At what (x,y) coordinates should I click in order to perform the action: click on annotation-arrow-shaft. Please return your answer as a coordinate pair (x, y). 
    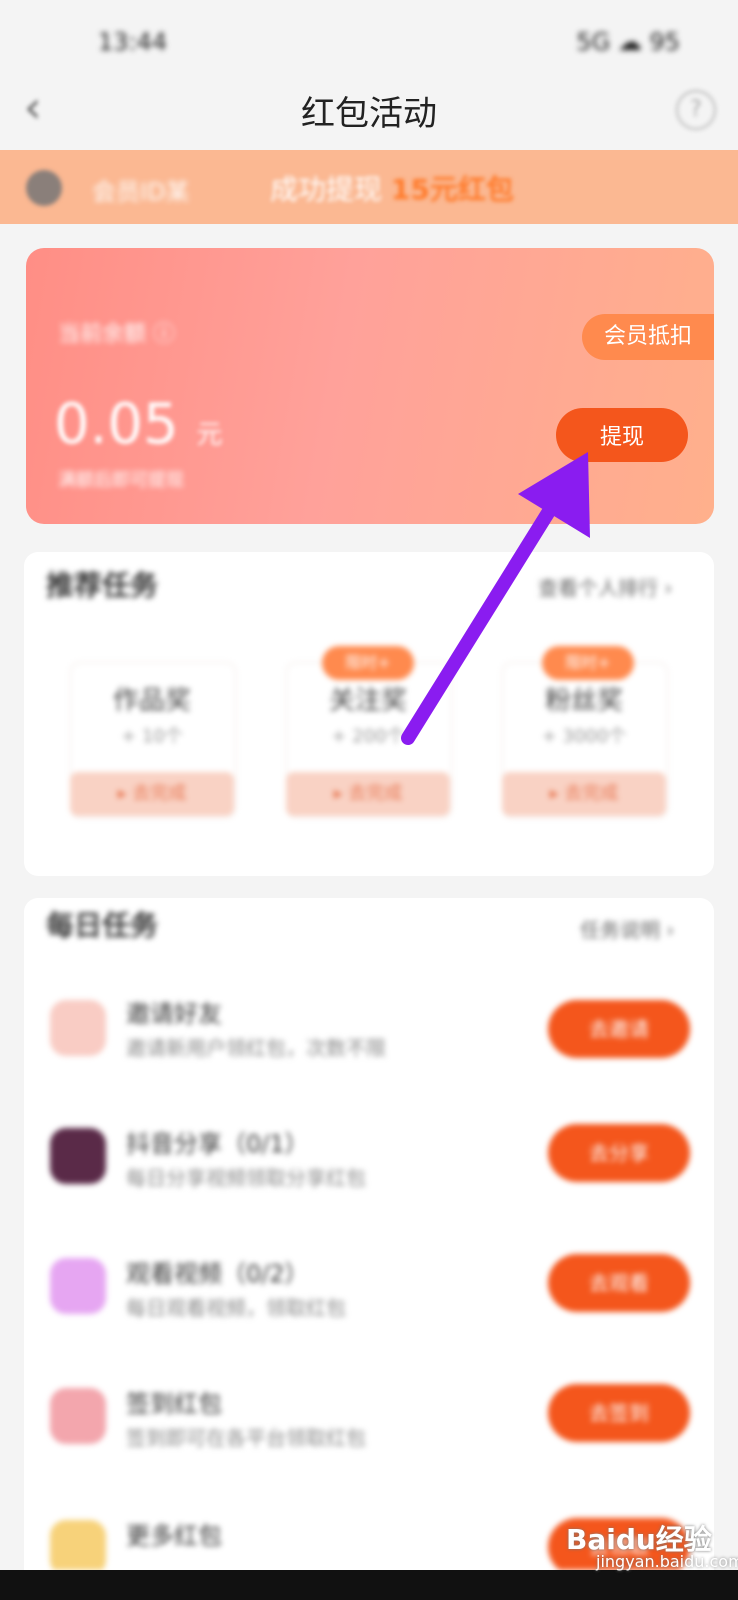
    Looking at the image, I should click on (482, 619).